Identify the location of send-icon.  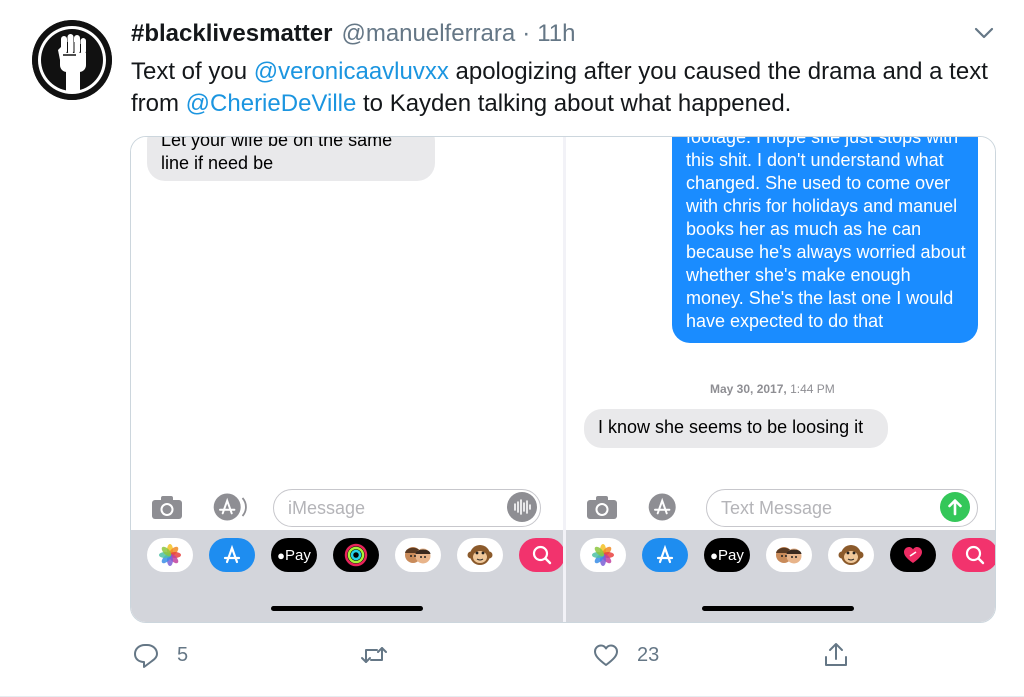
(955, 507).